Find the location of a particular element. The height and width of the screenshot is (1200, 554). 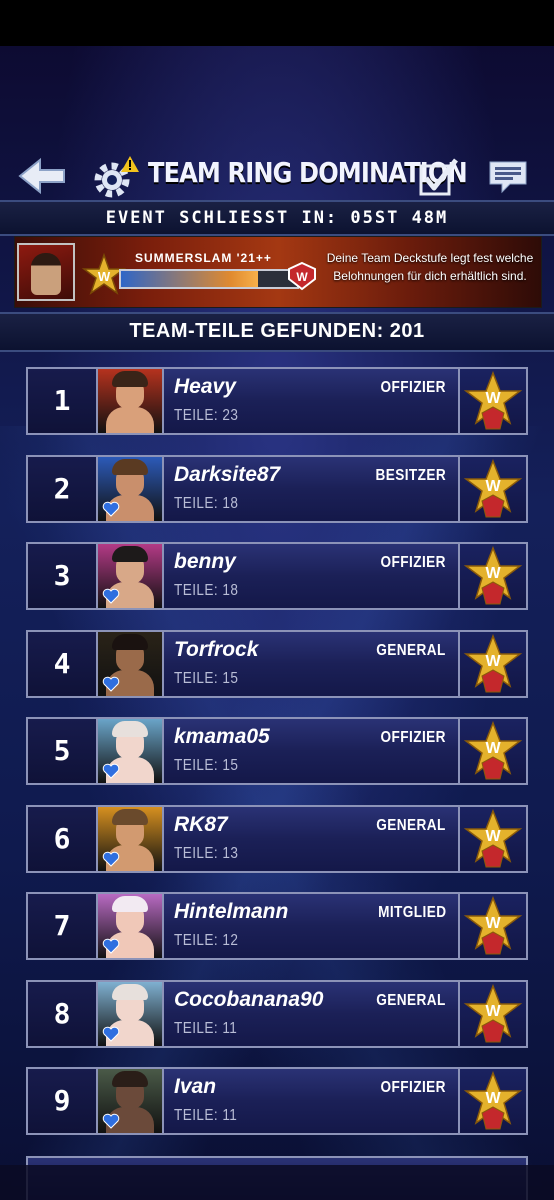

member-name: Cocobanana90 is located at coordinates (249, 999).